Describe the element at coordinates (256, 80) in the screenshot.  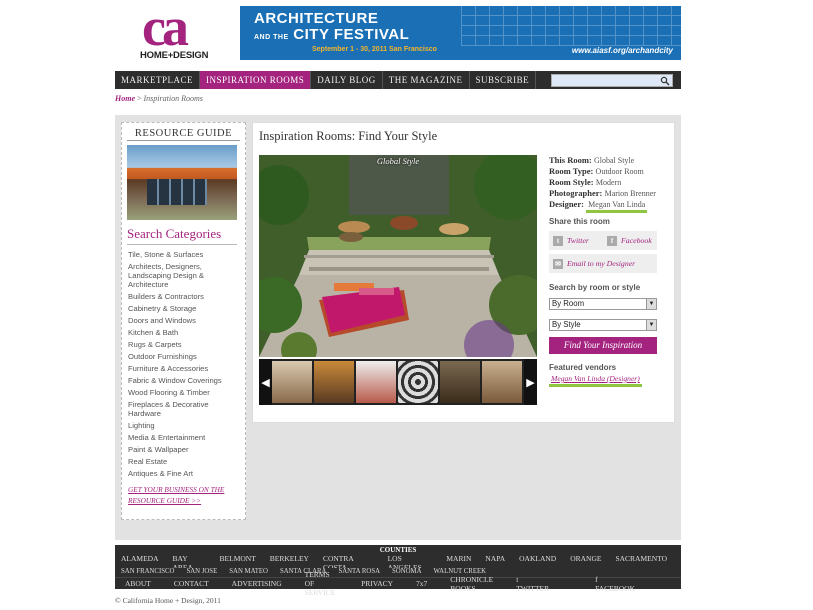
I see `nav-inspiration-rooms: INSPIRATION ROOMS` at that location.